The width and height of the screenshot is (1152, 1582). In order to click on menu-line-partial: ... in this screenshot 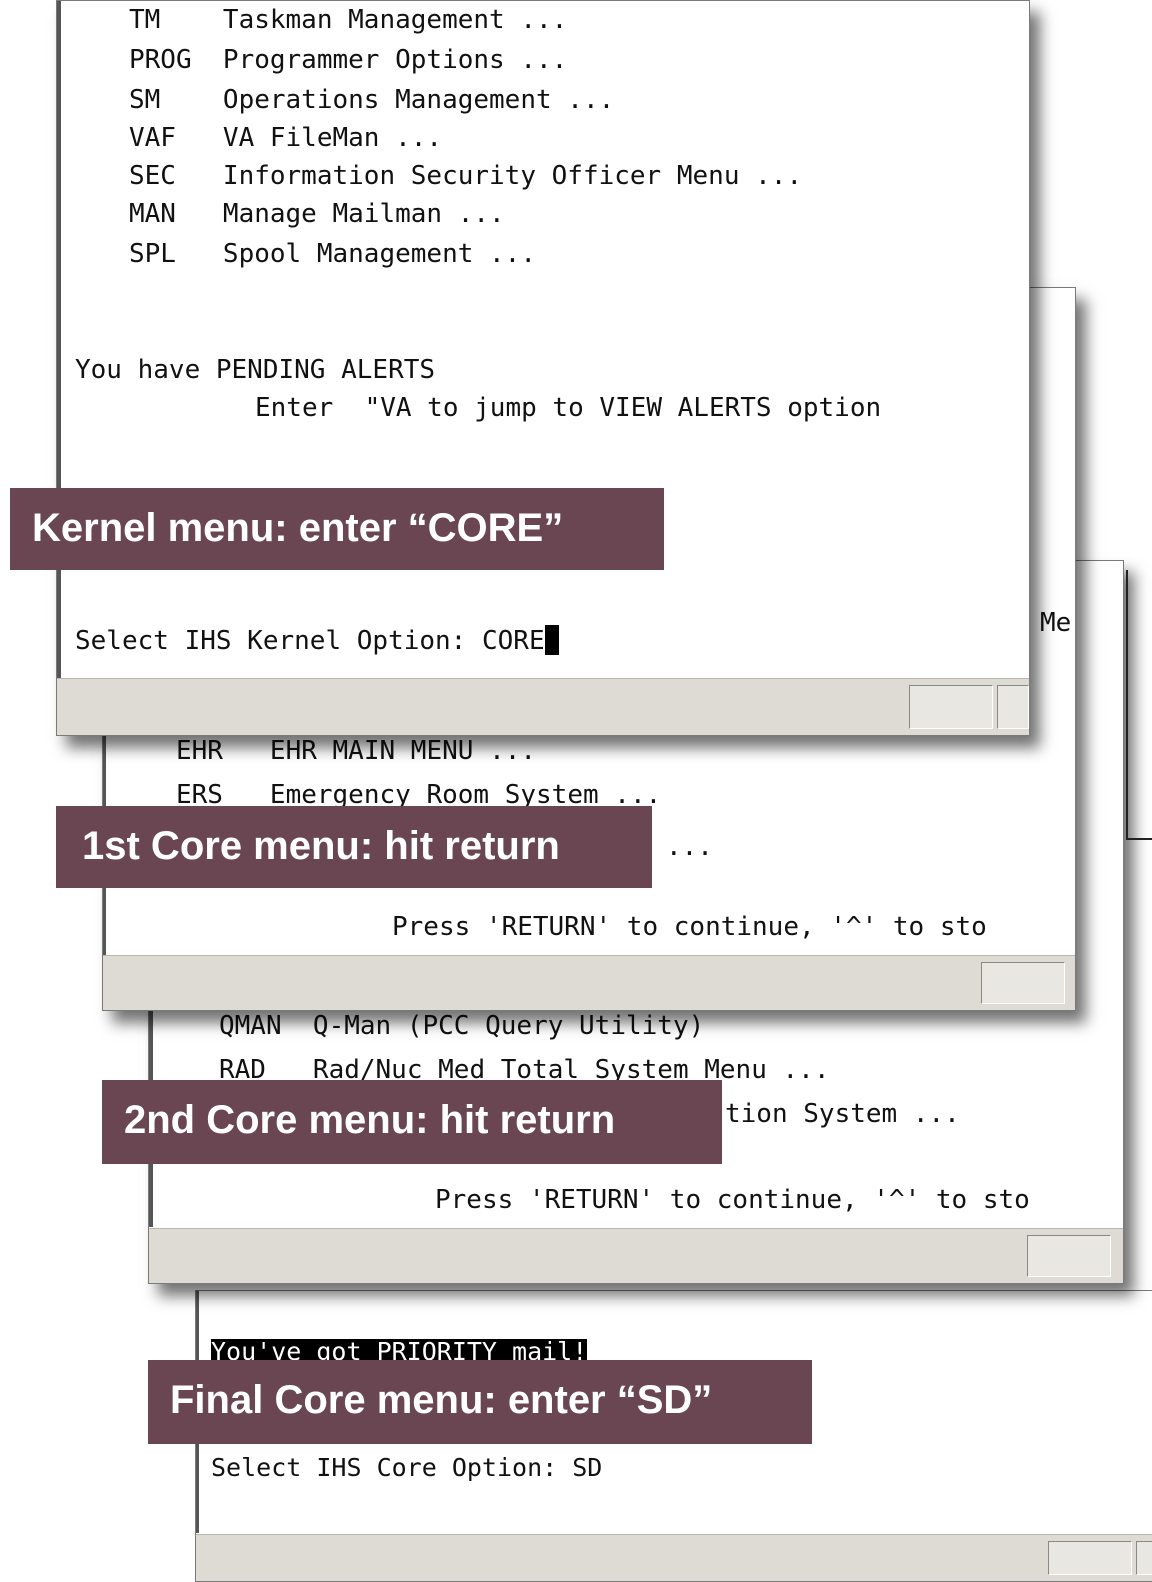, I will do `click(689, 847)`.